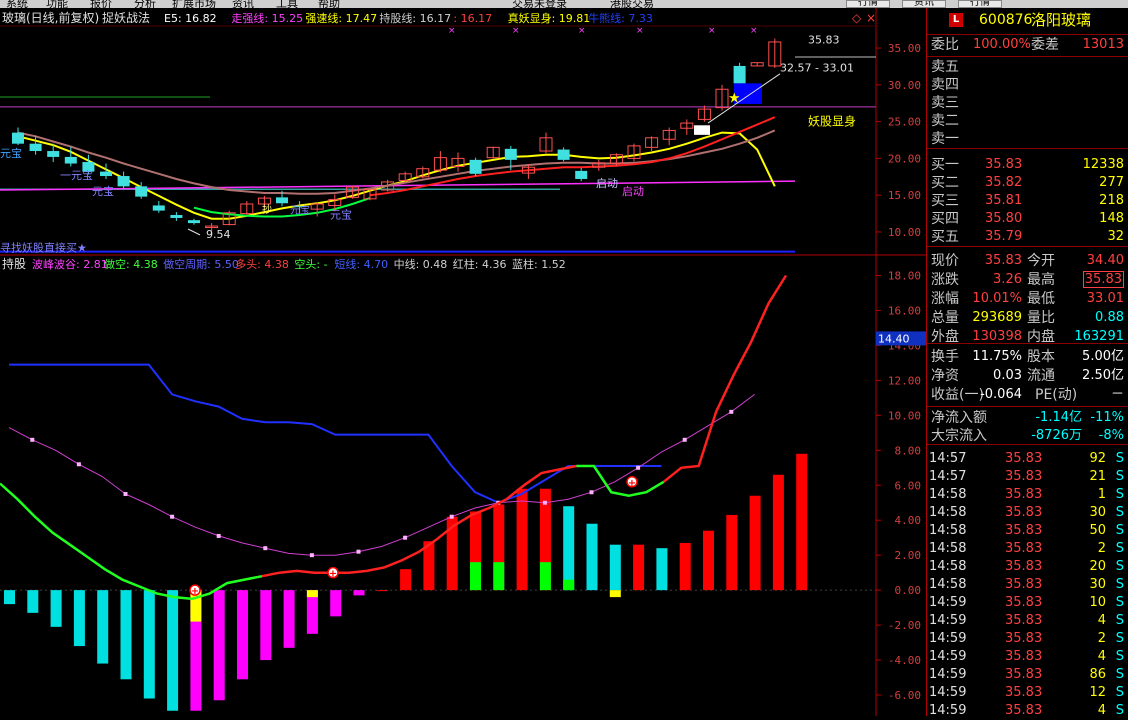  Describe the element at coordinates (11, 153) in the screenshot. I see `yuanbao-signal-1: 元宝` at that location.